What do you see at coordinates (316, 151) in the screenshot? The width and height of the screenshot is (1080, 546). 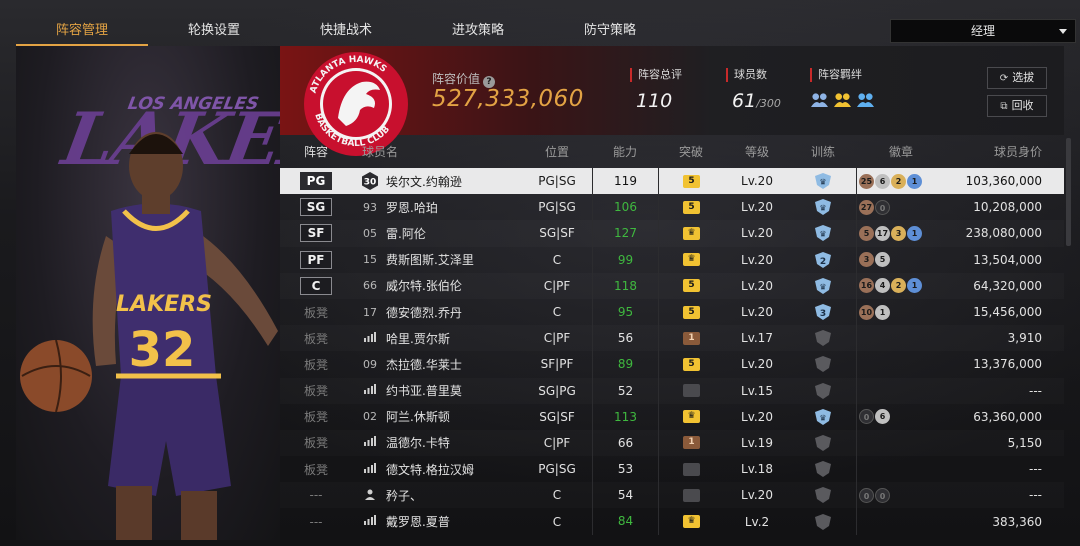 I see `col-lineup: 阵容` at bounding box center [316, 151].